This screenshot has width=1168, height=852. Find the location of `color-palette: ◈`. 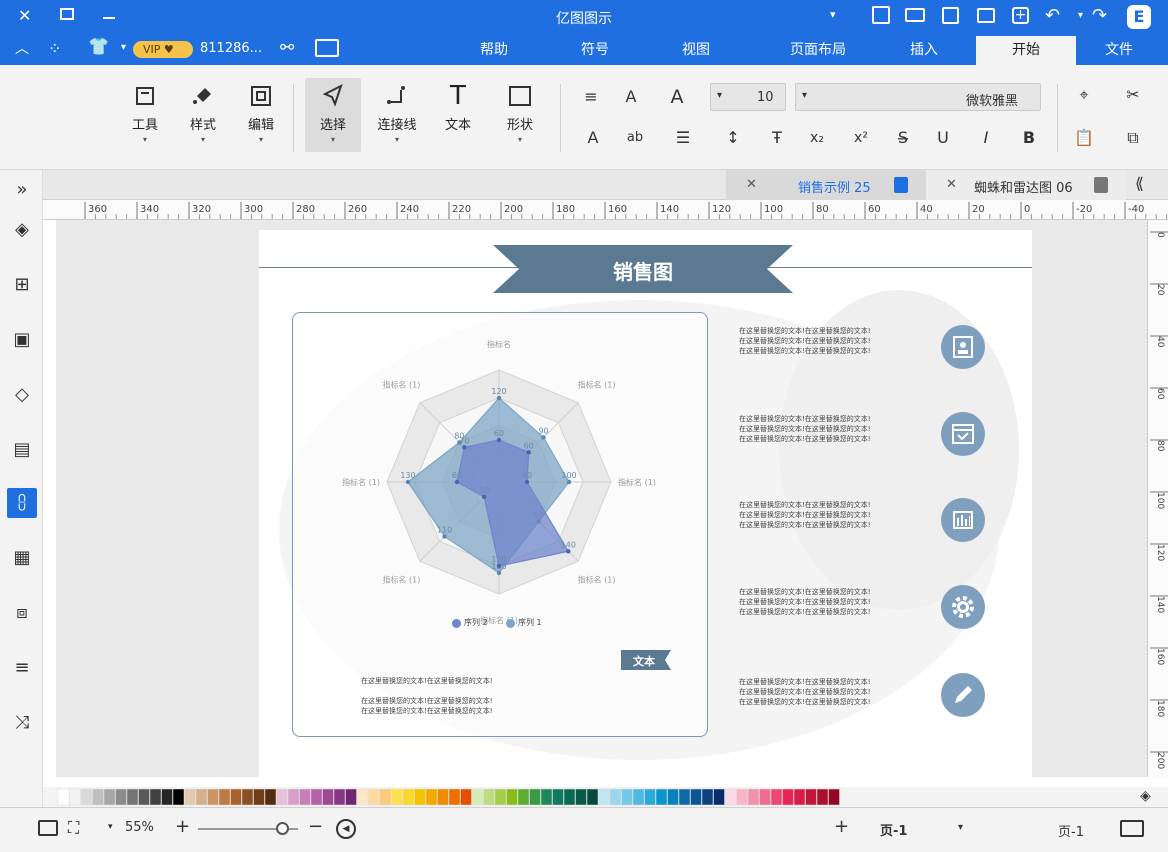

color-palette: ◈ is located at coordinates (605, 797).